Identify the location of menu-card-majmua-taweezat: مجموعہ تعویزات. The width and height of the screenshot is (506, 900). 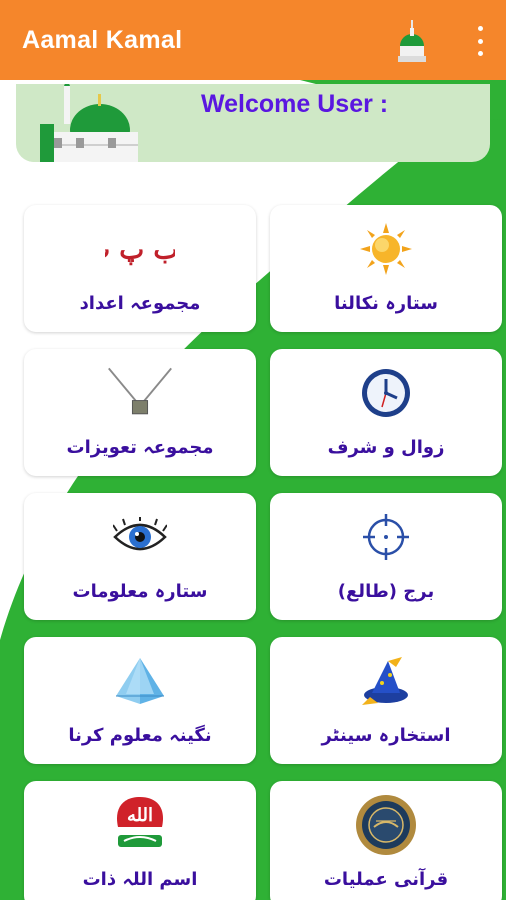
(140, 412).